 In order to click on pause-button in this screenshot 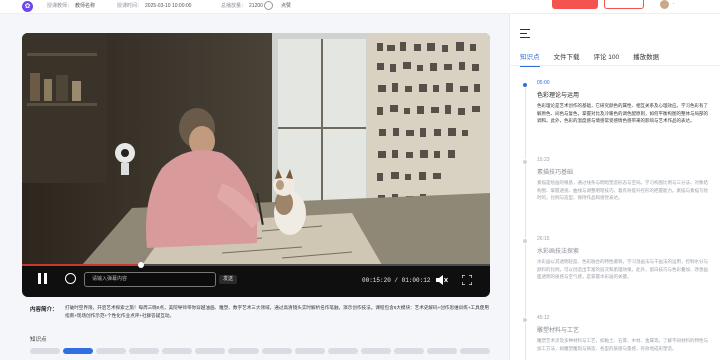, I will do `click(43, 279)`.